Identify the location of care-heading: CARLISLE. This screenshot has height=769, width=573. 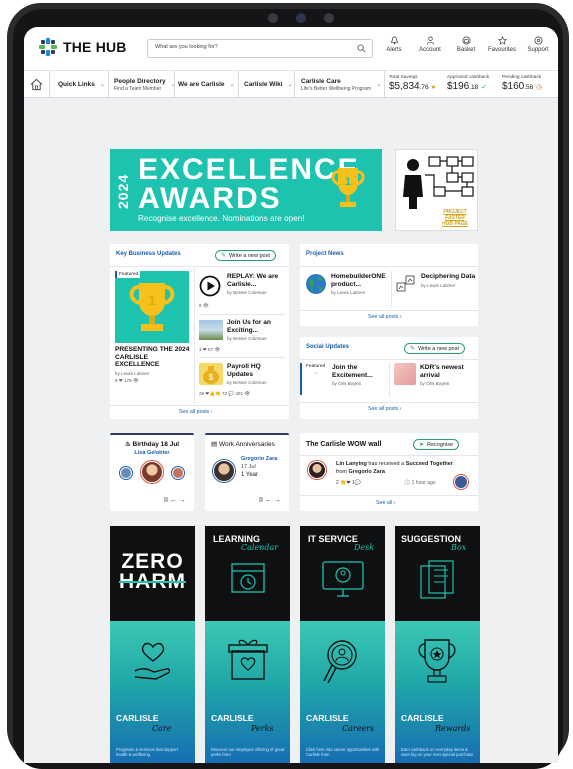
(137, 718).